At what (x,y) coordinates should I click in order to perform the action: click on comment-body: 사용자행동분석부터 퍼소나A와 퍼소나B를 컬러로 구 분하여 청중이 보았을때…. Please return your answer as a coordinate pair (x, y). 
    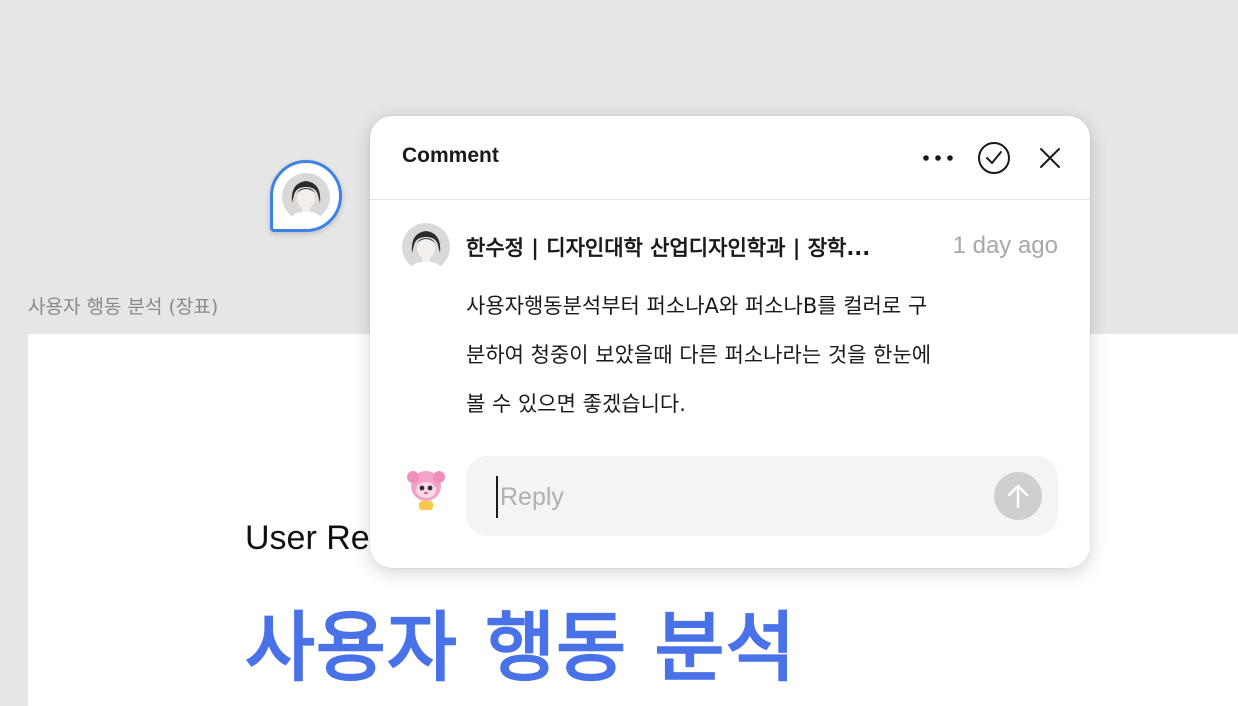
    Looking at the image, I should click on (746, 355).